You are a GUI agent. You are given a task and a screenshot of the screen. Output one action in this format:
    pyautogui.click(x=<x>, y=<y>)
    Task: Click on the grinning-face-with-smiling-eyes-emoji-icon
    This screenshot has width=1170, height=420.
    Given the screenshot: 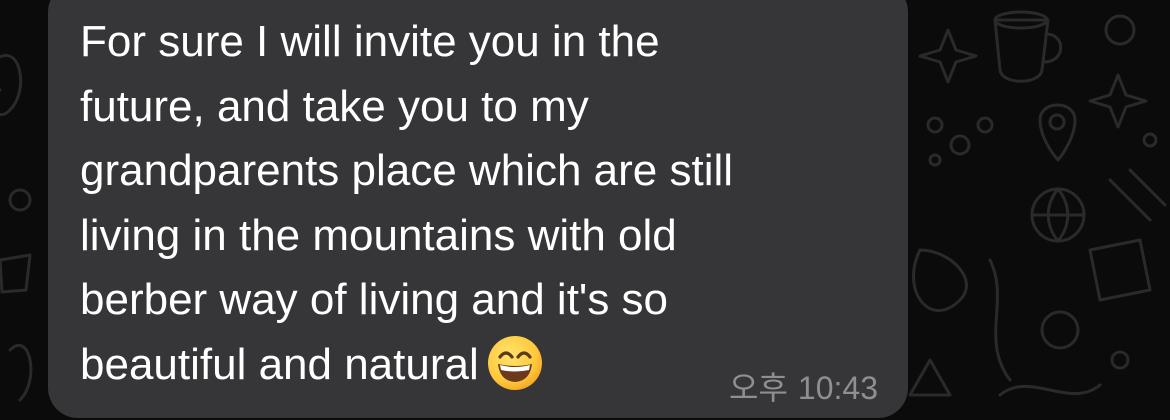 What is the action you would take?
    pyautogui.click(x=514, y=362)
    